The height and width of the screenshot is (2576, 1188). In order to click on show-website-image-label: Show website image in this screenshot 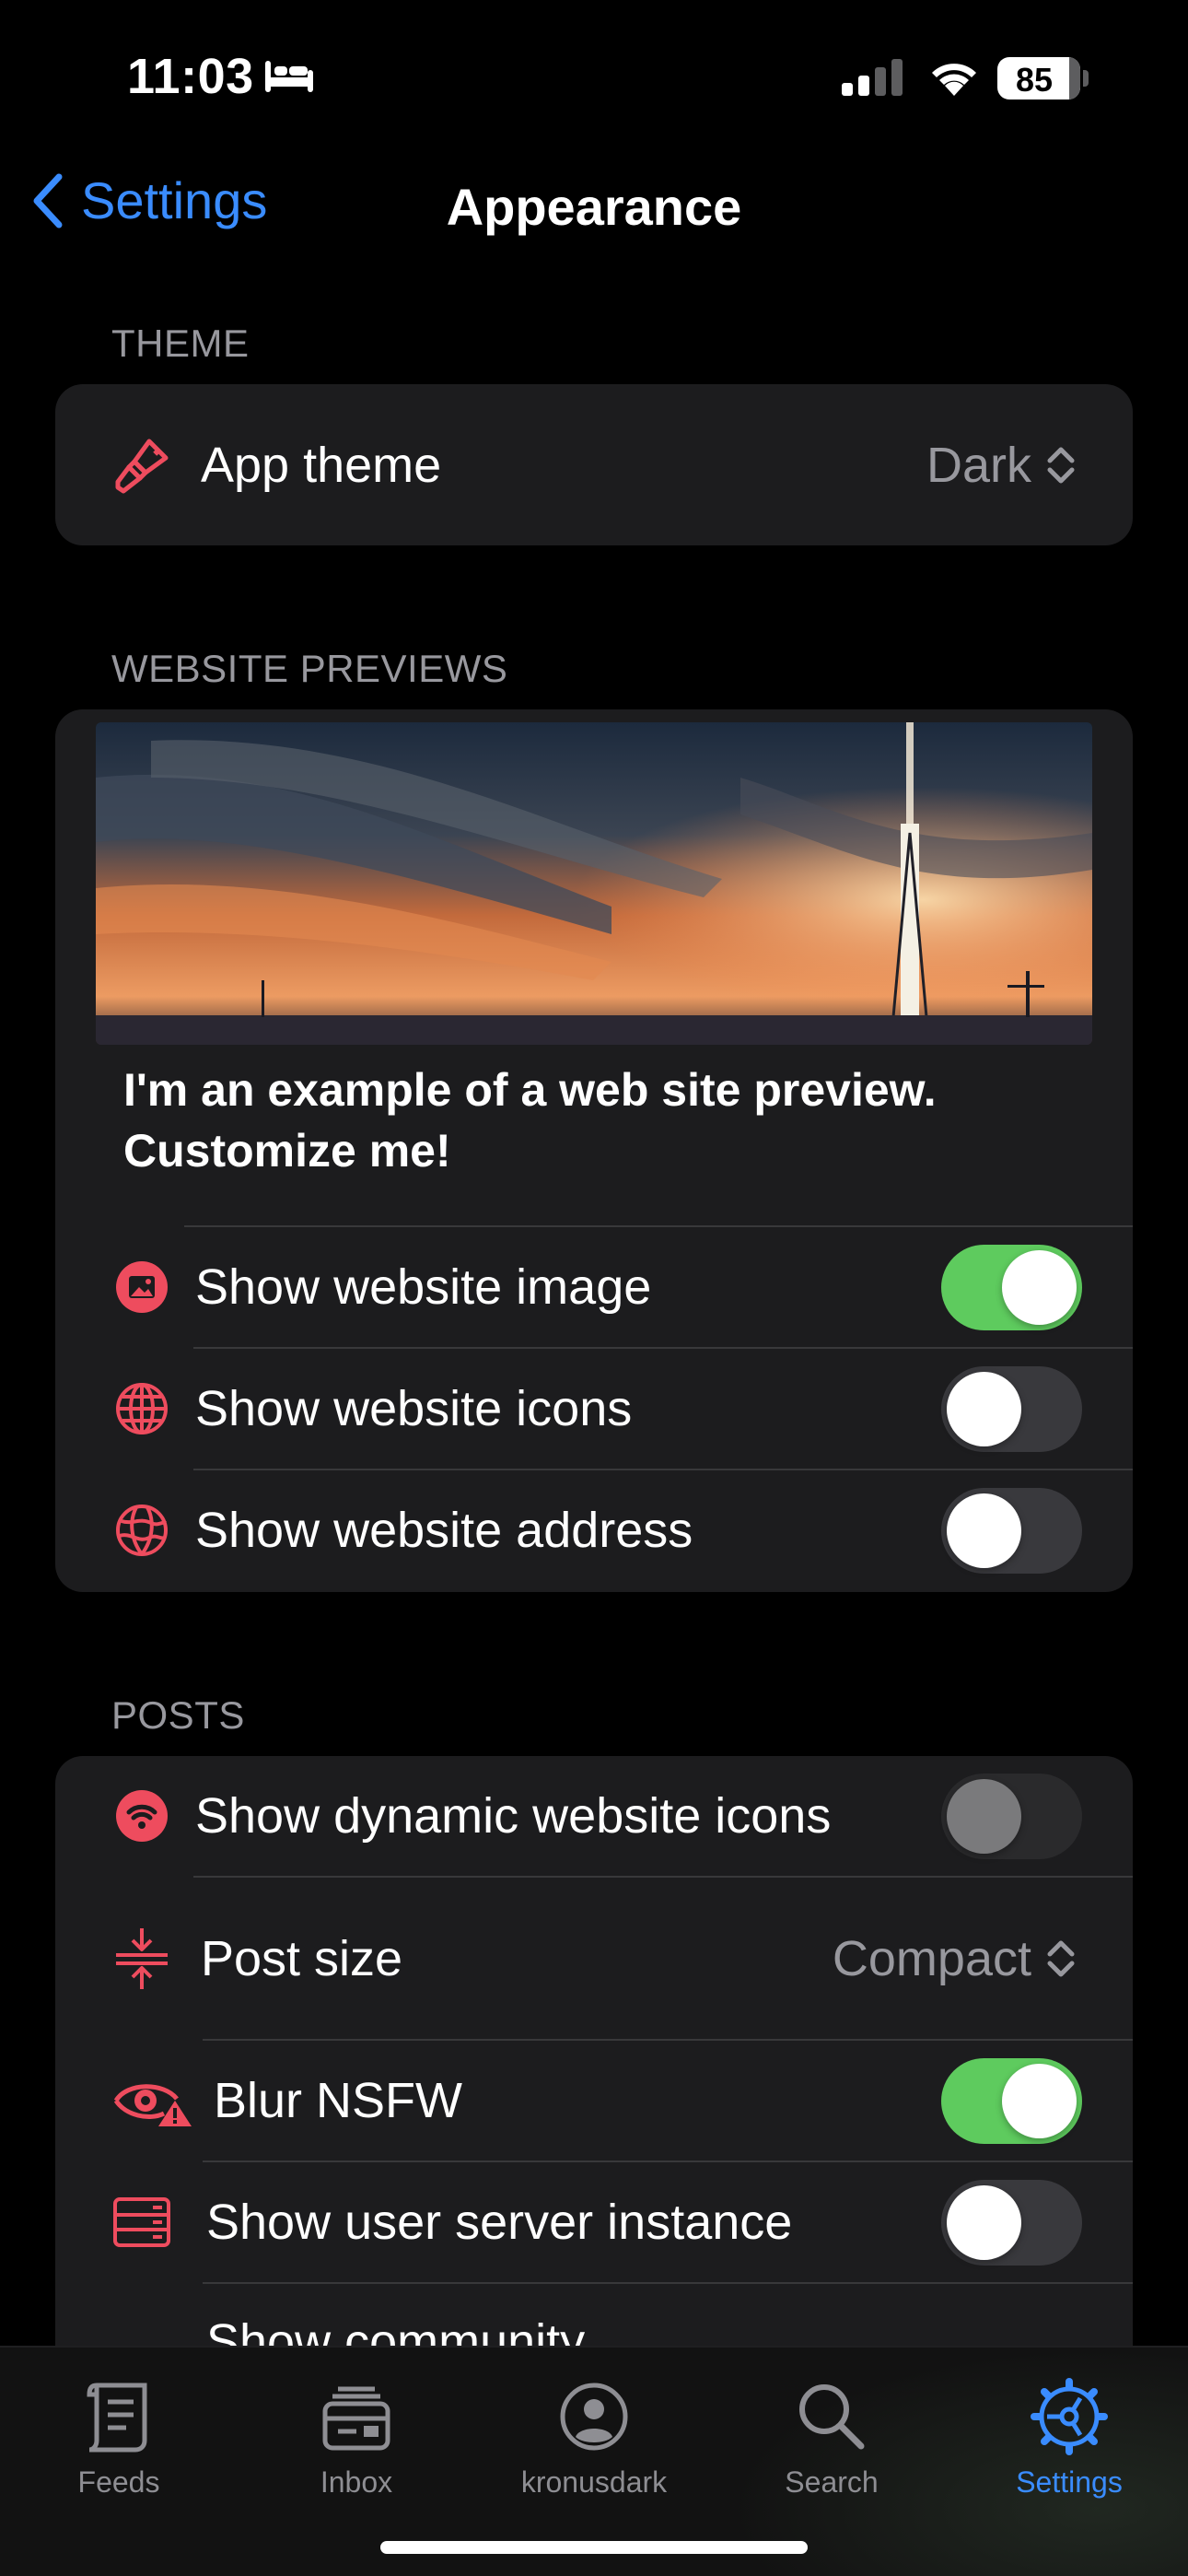, I will do `click(423, 1287)`.